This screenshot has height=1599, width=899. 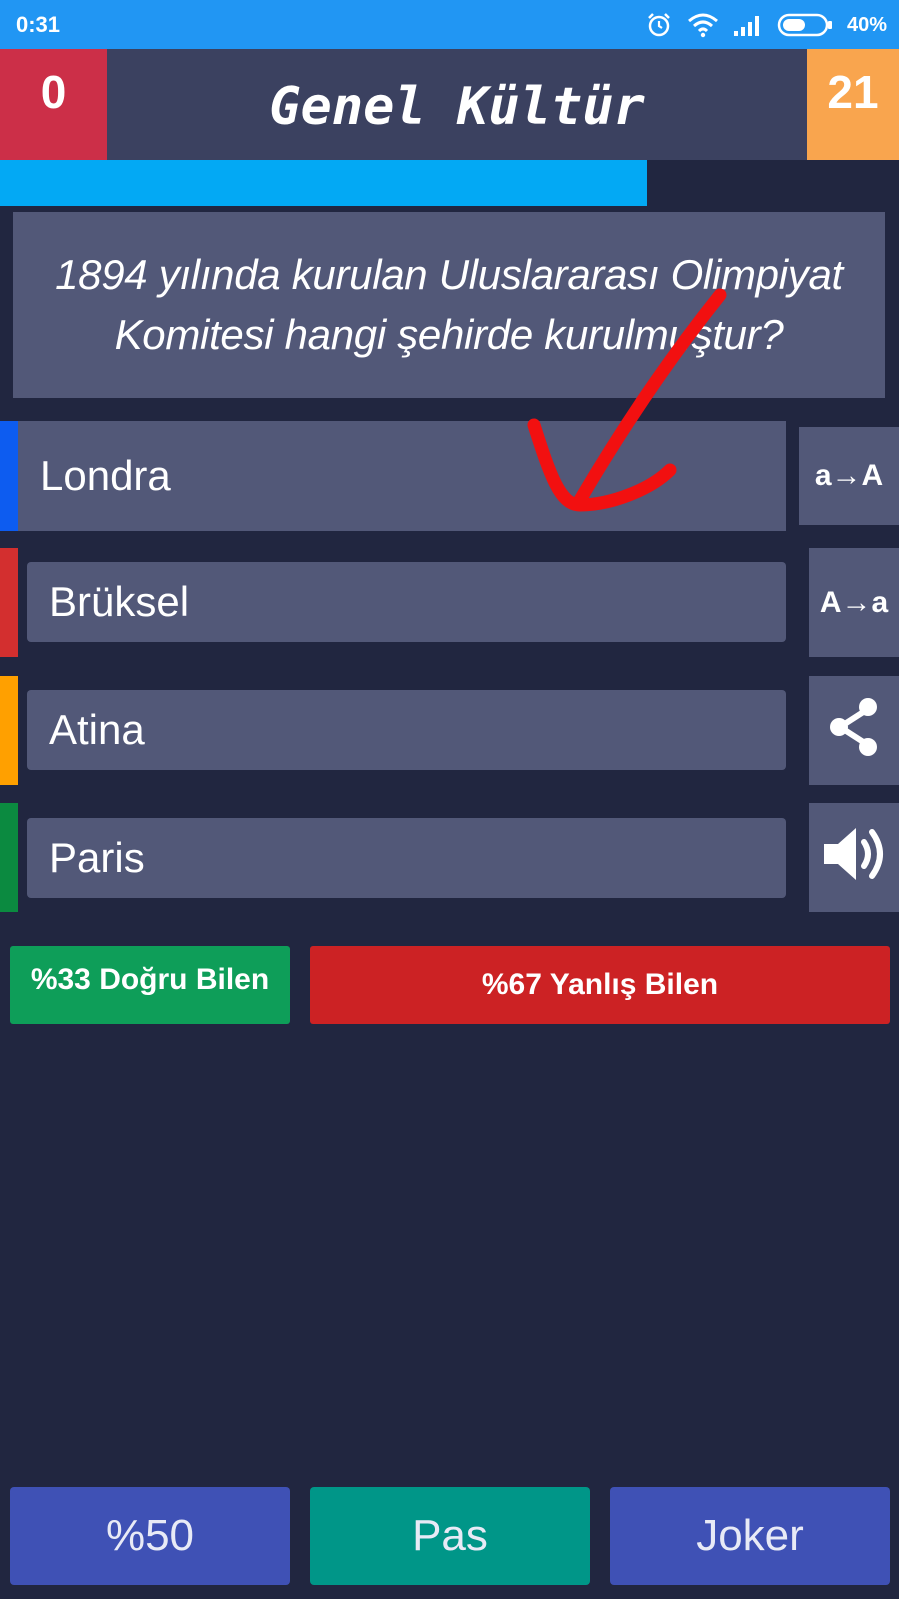 What do you see at coordinates (406, 602) in the screenshot?
I see `answer-option-b: Brüksel` at bounding box center [406, 602].